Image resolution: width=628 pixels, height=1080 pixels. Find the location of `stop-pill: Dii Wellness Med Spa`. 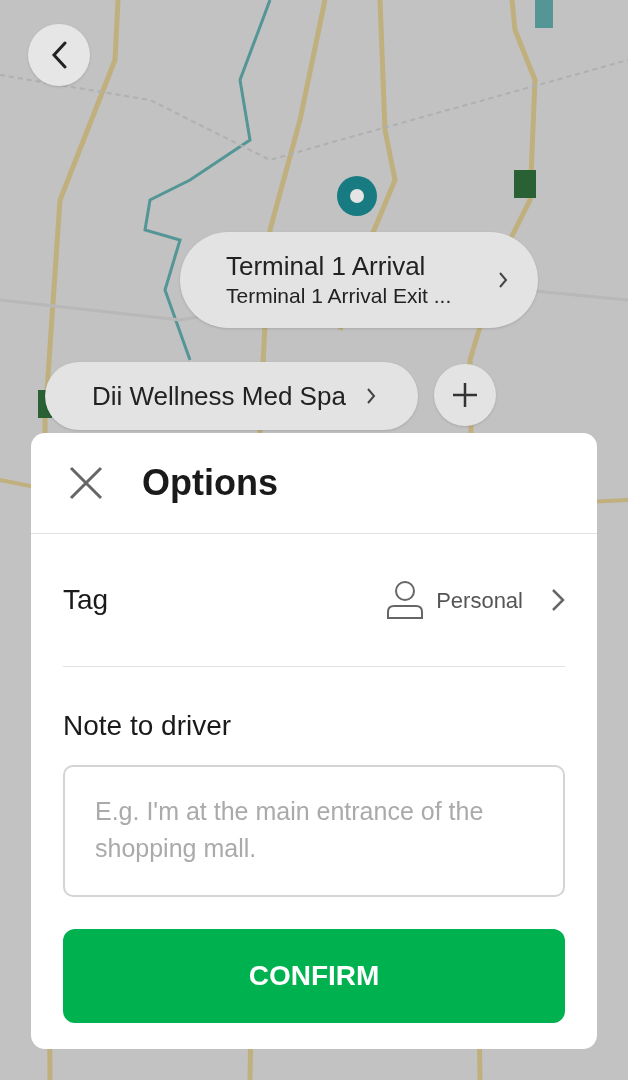

stop-pill: Dii Wellness Med Spa is located at coordinates (231, 396).